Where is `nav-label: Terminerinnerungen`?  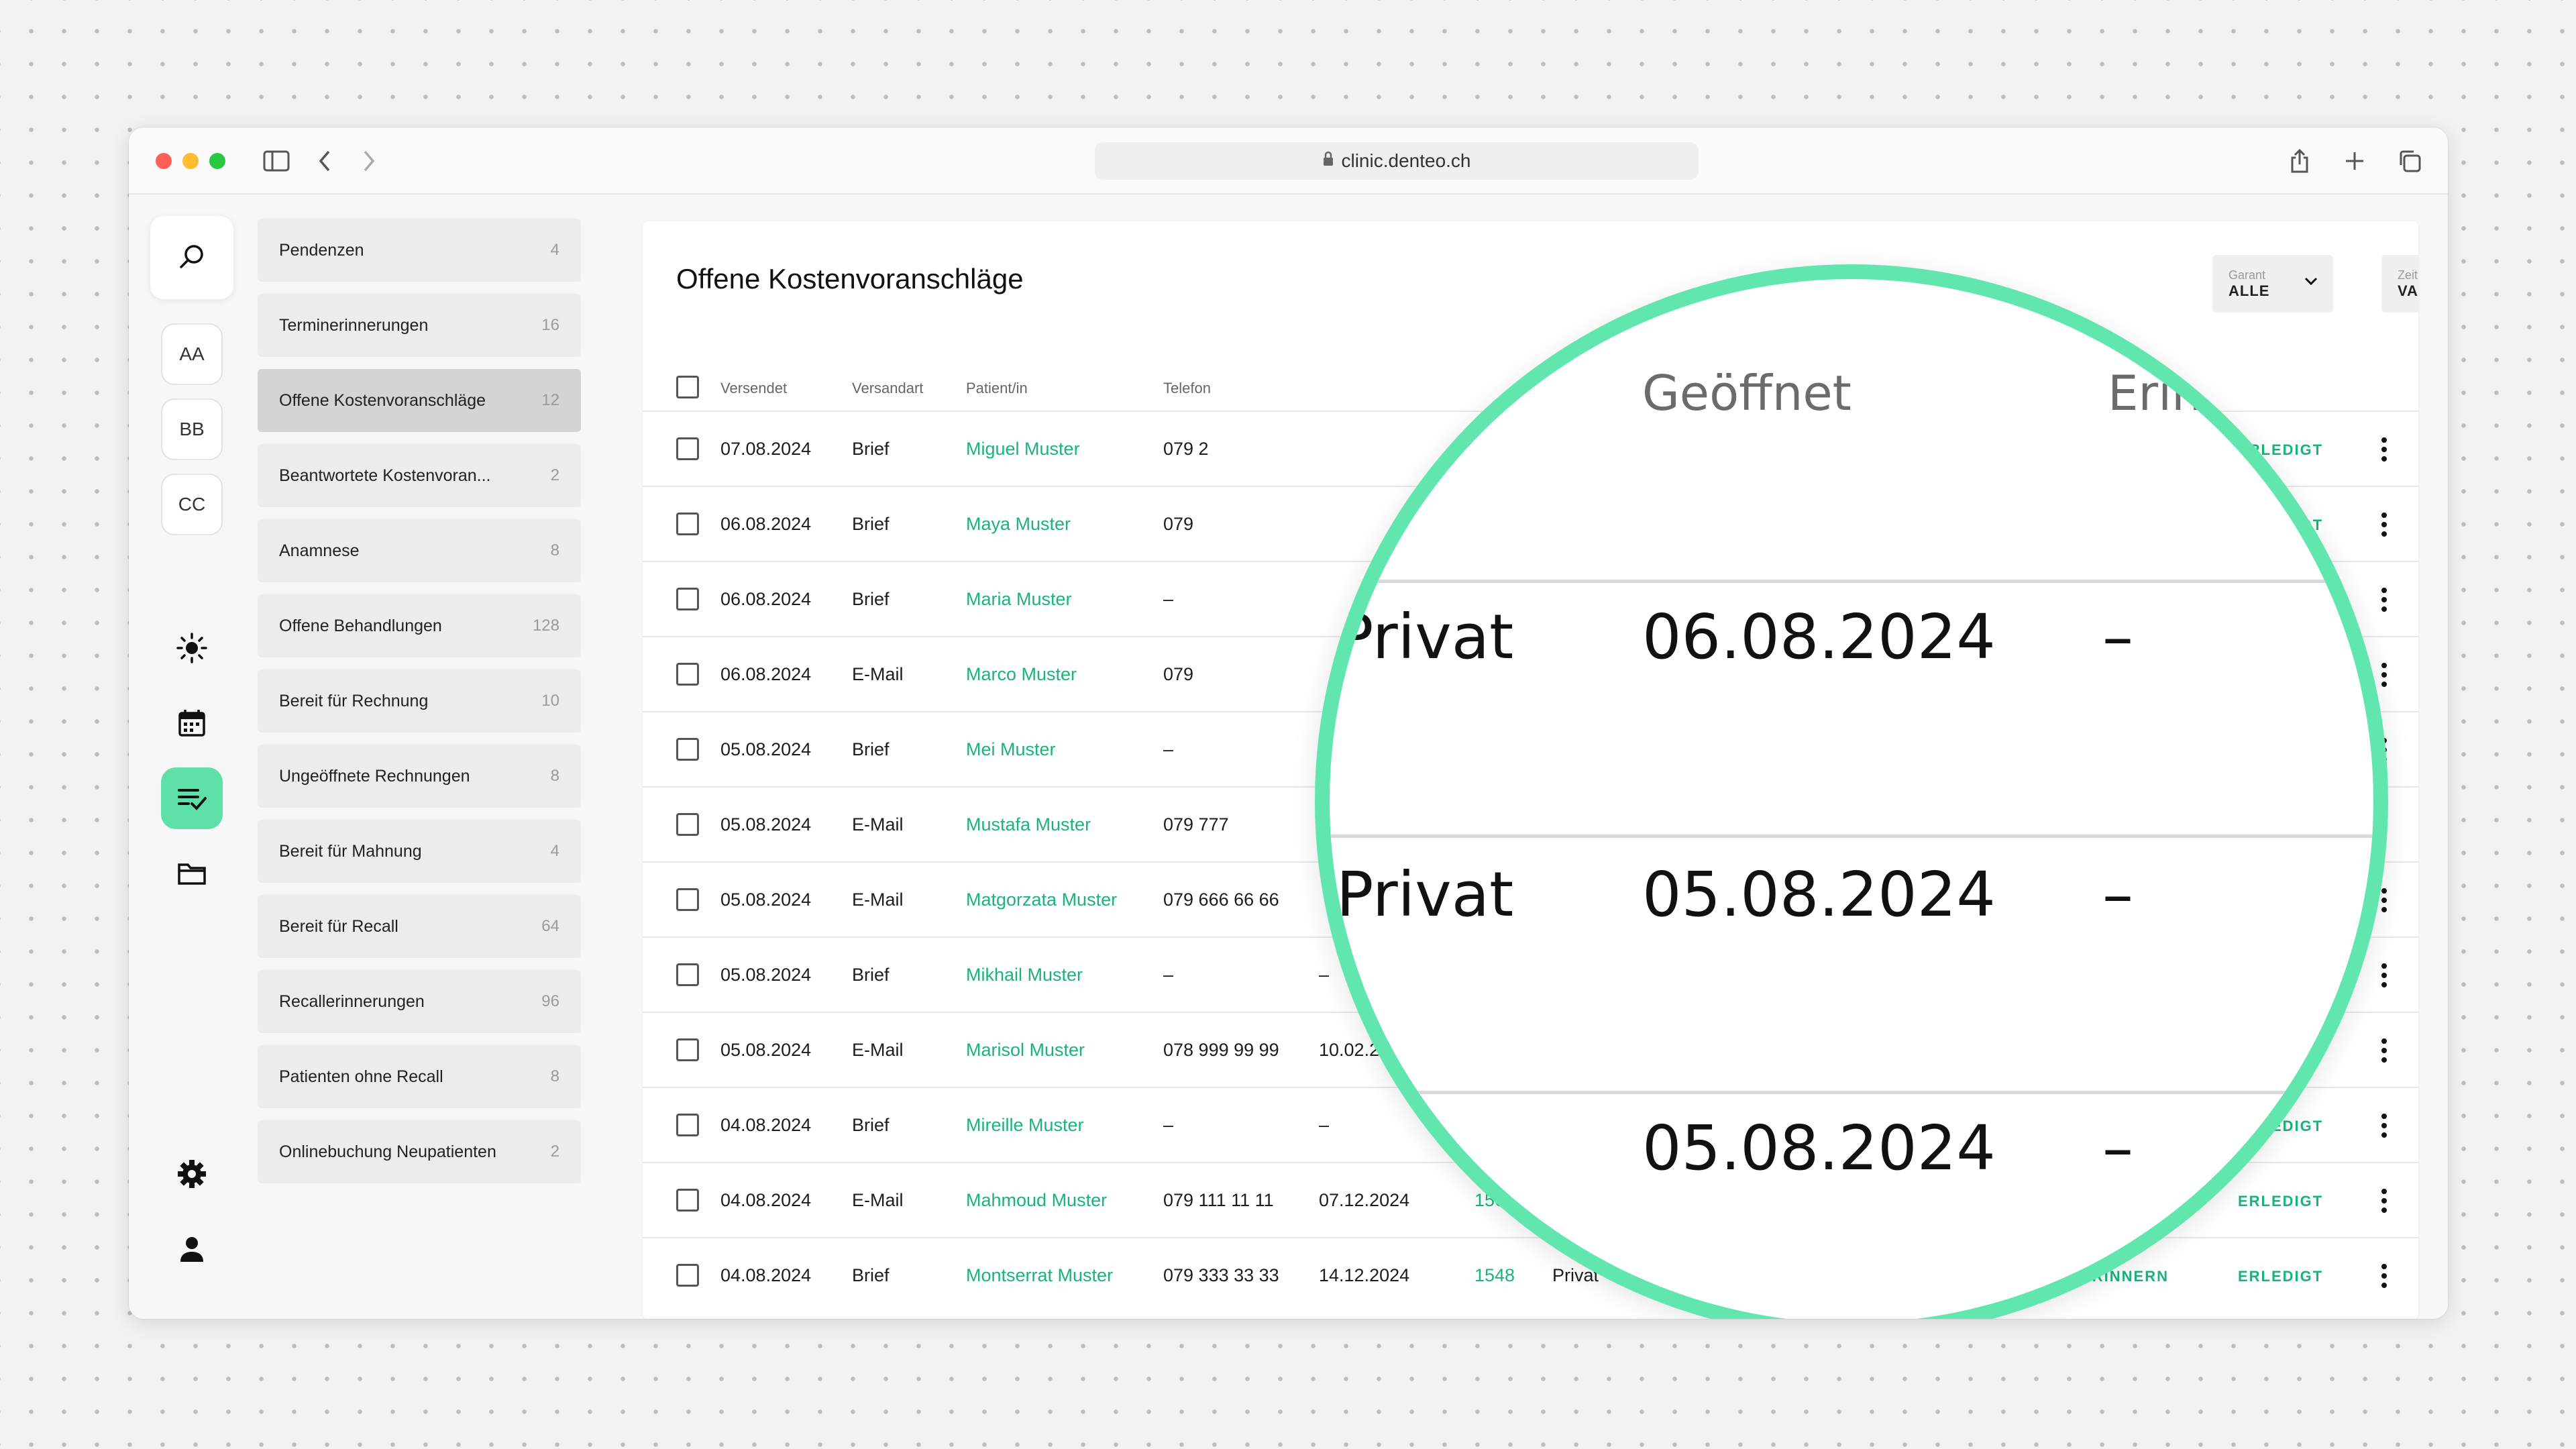 nav-label: Terminerinnerungen is located at coordinates (354, 325).